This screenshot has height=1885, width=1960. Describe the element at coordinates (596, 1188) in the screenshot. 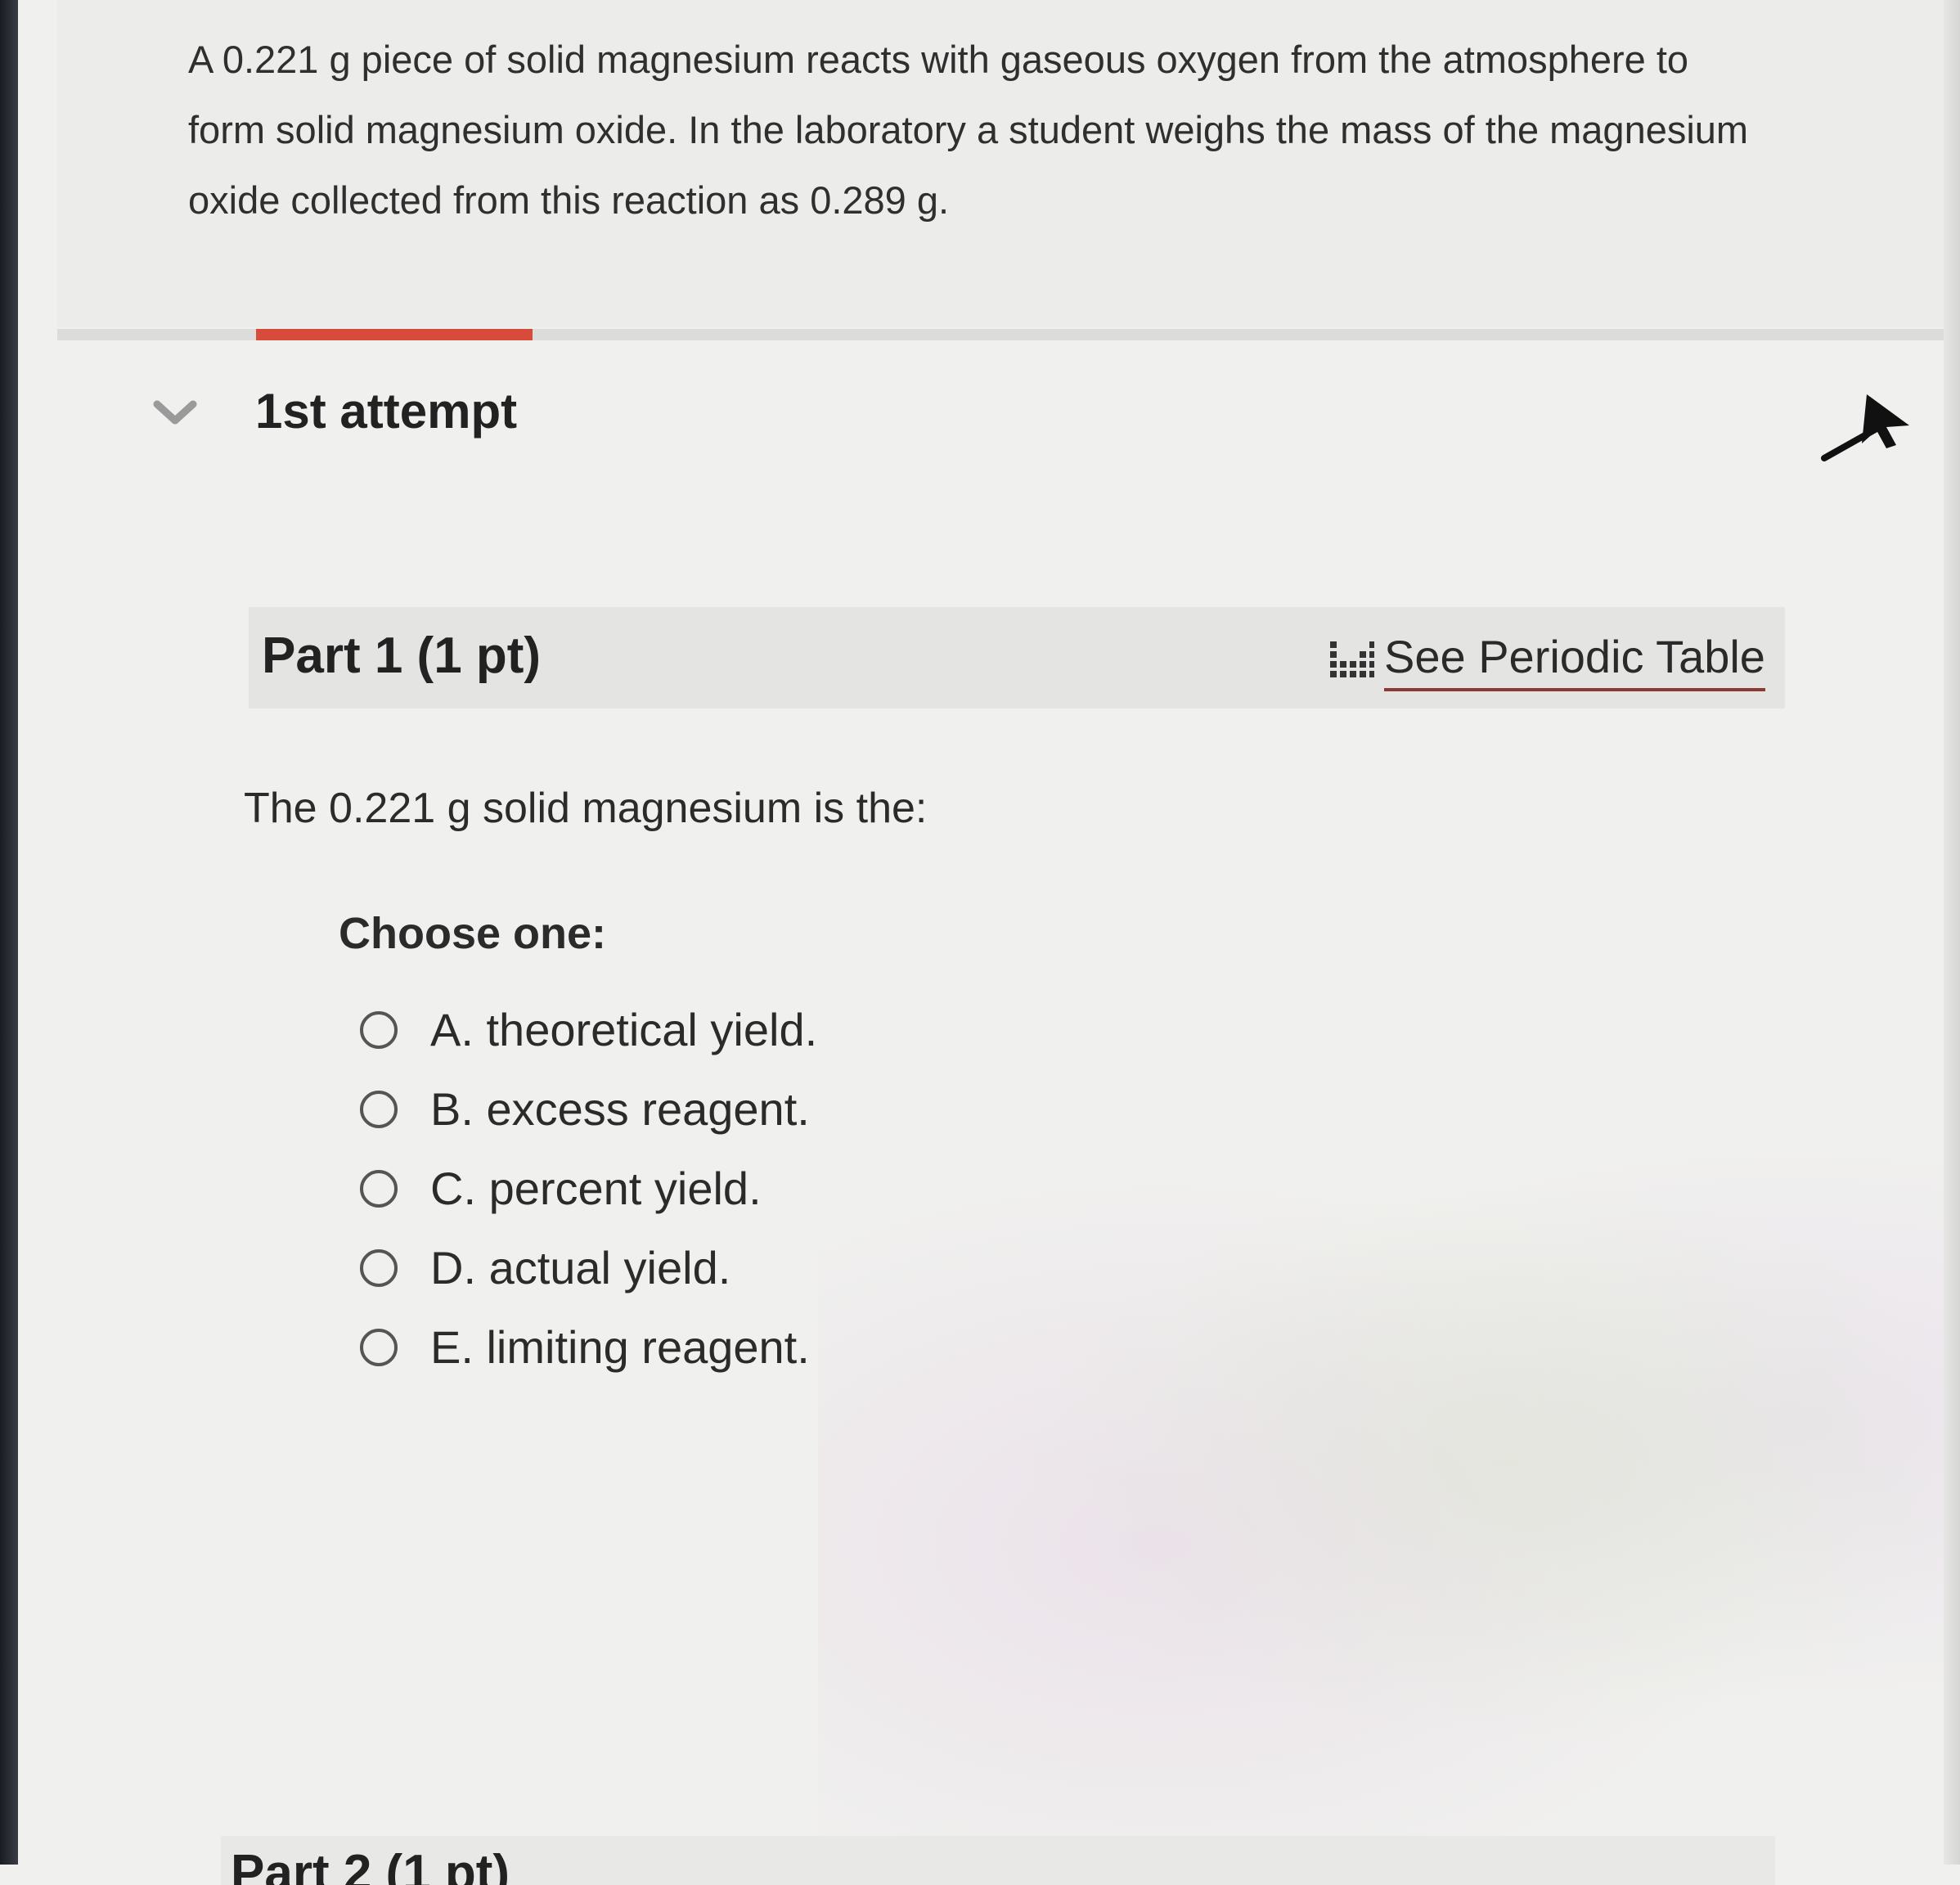

I see `option-label: C. percent yield.` at that location.